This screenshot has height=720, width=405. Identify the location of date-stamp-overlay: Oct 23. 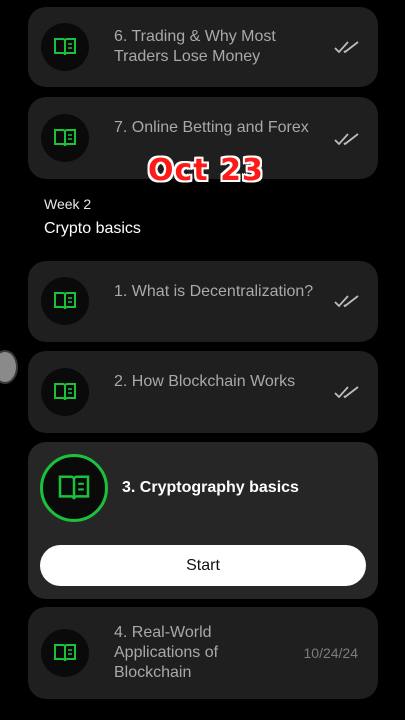
(206, 170).